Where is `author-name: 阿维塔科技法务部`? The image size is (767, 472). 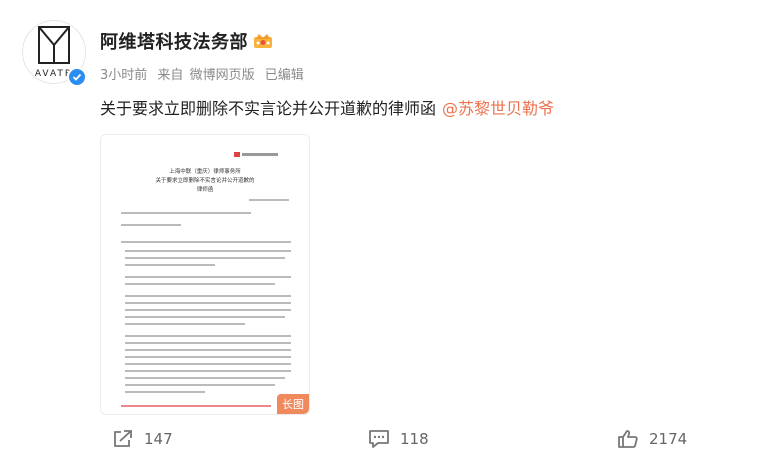
author-name: 阿维塔科技法务部 is located at coordinates (174, 41).